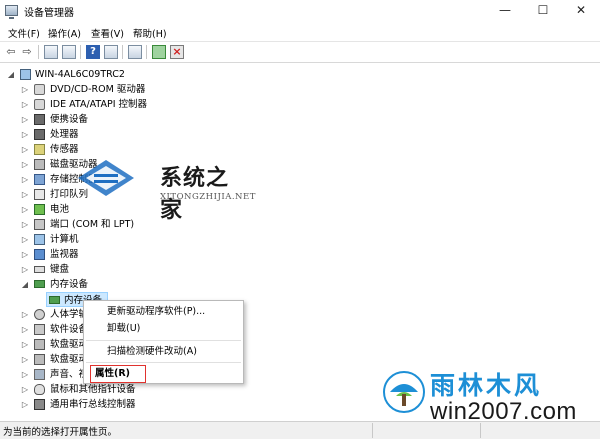 The image size is (600, 439). I want to click on sound-icon, so click(39, 374).